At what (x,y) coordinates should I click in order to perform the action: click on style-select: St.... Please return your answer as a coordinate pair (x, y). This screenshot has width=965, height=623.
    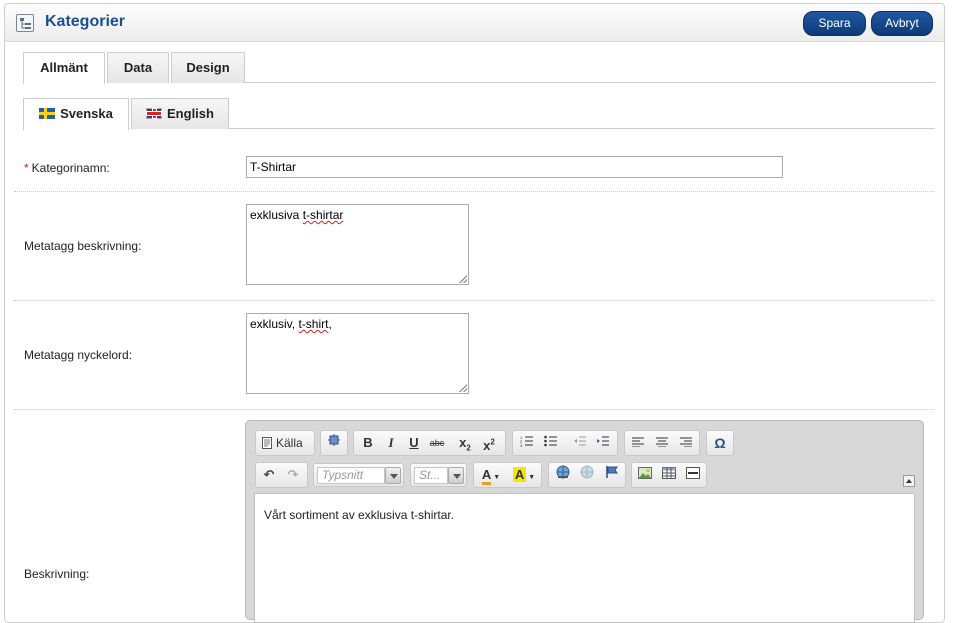
    Looking at the image, I should click on (438, 475).